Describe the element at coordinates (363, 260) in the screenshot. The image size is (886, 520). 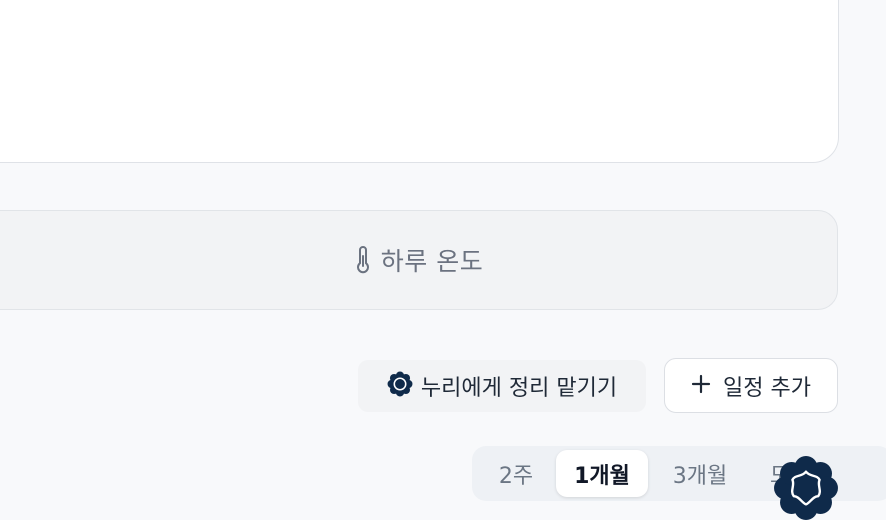
I see `thermometer-icon` at that location.